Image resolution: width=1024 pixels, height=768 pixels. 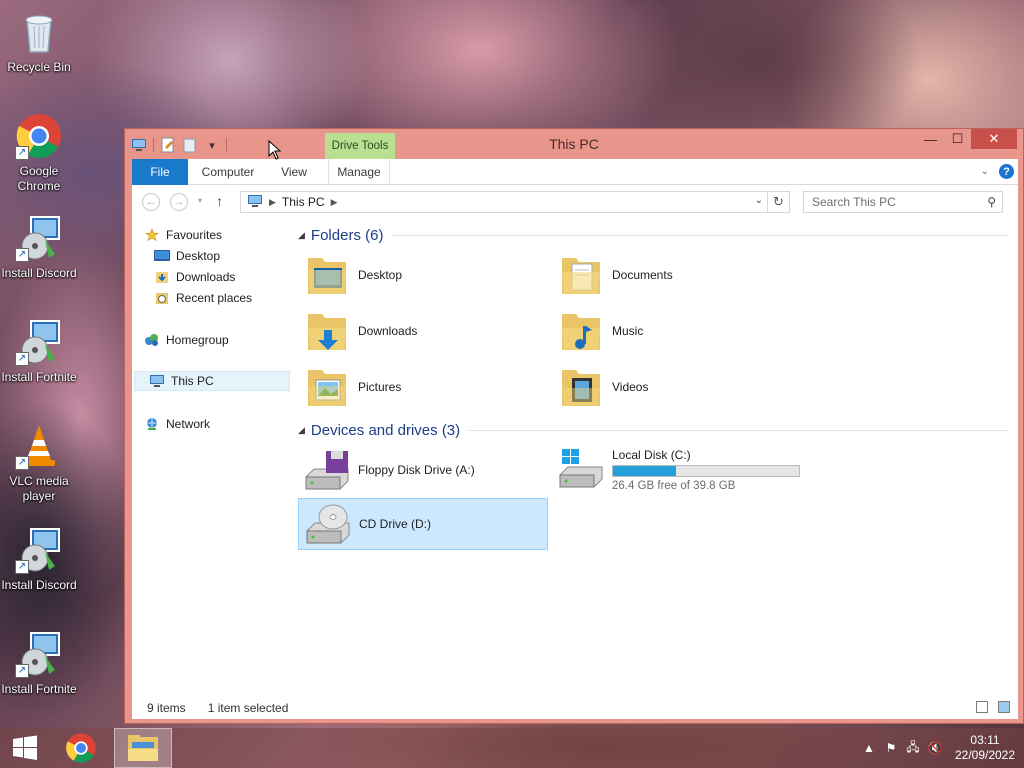 I want to click on show-hidden-icons-icon: ▲, so click(x=869, y=748).